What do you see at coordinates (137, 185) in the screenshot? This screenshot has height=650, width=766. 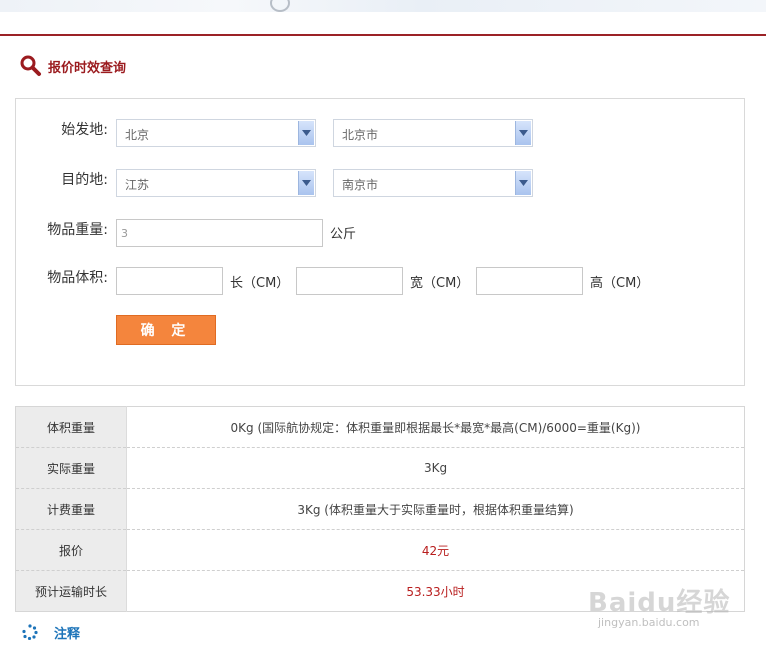 I see `destination-province-value: 江苏` at bounding box center [137, 185].